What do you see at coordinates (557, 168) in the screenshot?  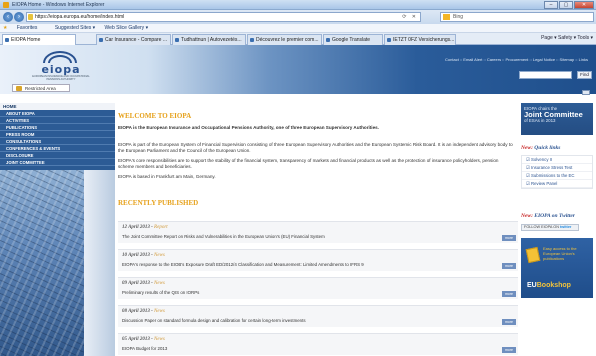 I see `quick-link-stress-test: ☑ Insurance Stress Test` at bounding box center [557, 168].